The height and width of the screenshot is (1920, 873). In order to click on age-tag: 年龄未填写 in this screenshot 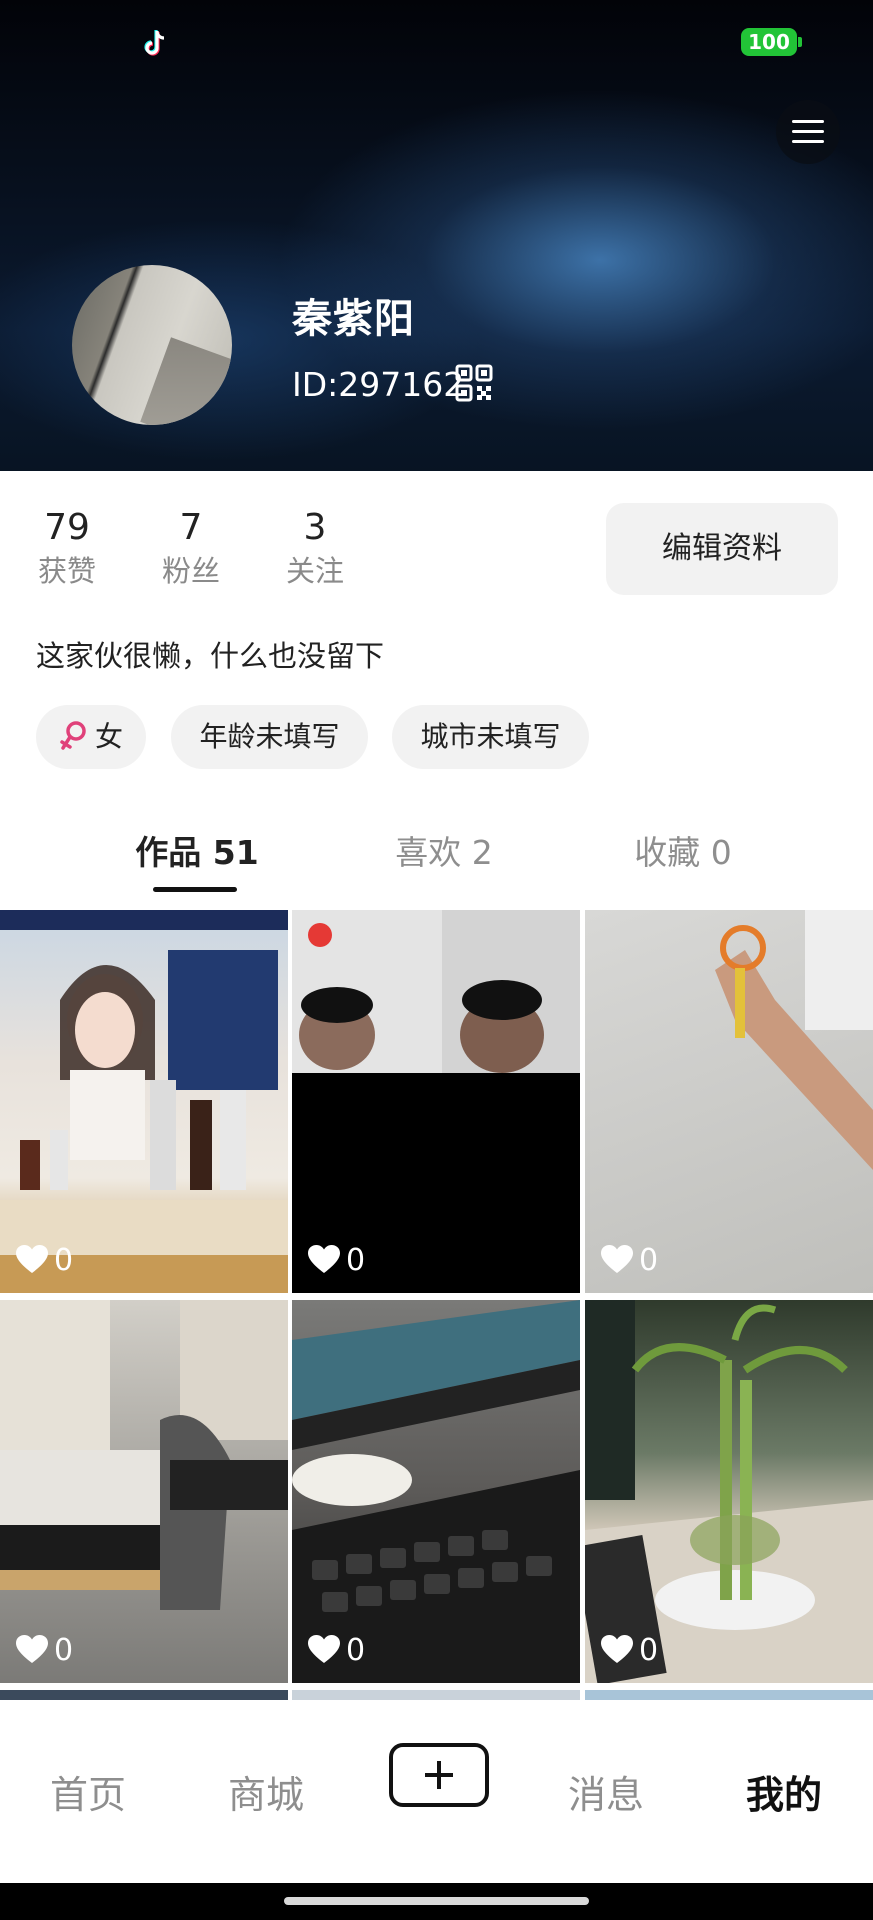, I will do `click(269, 737)`.